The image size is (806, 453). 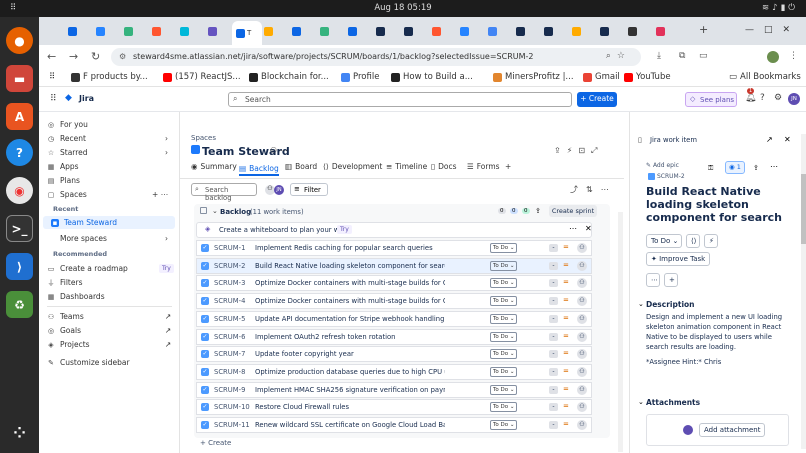 I want to click on forward-icon: →, so click(x=73, y=56).